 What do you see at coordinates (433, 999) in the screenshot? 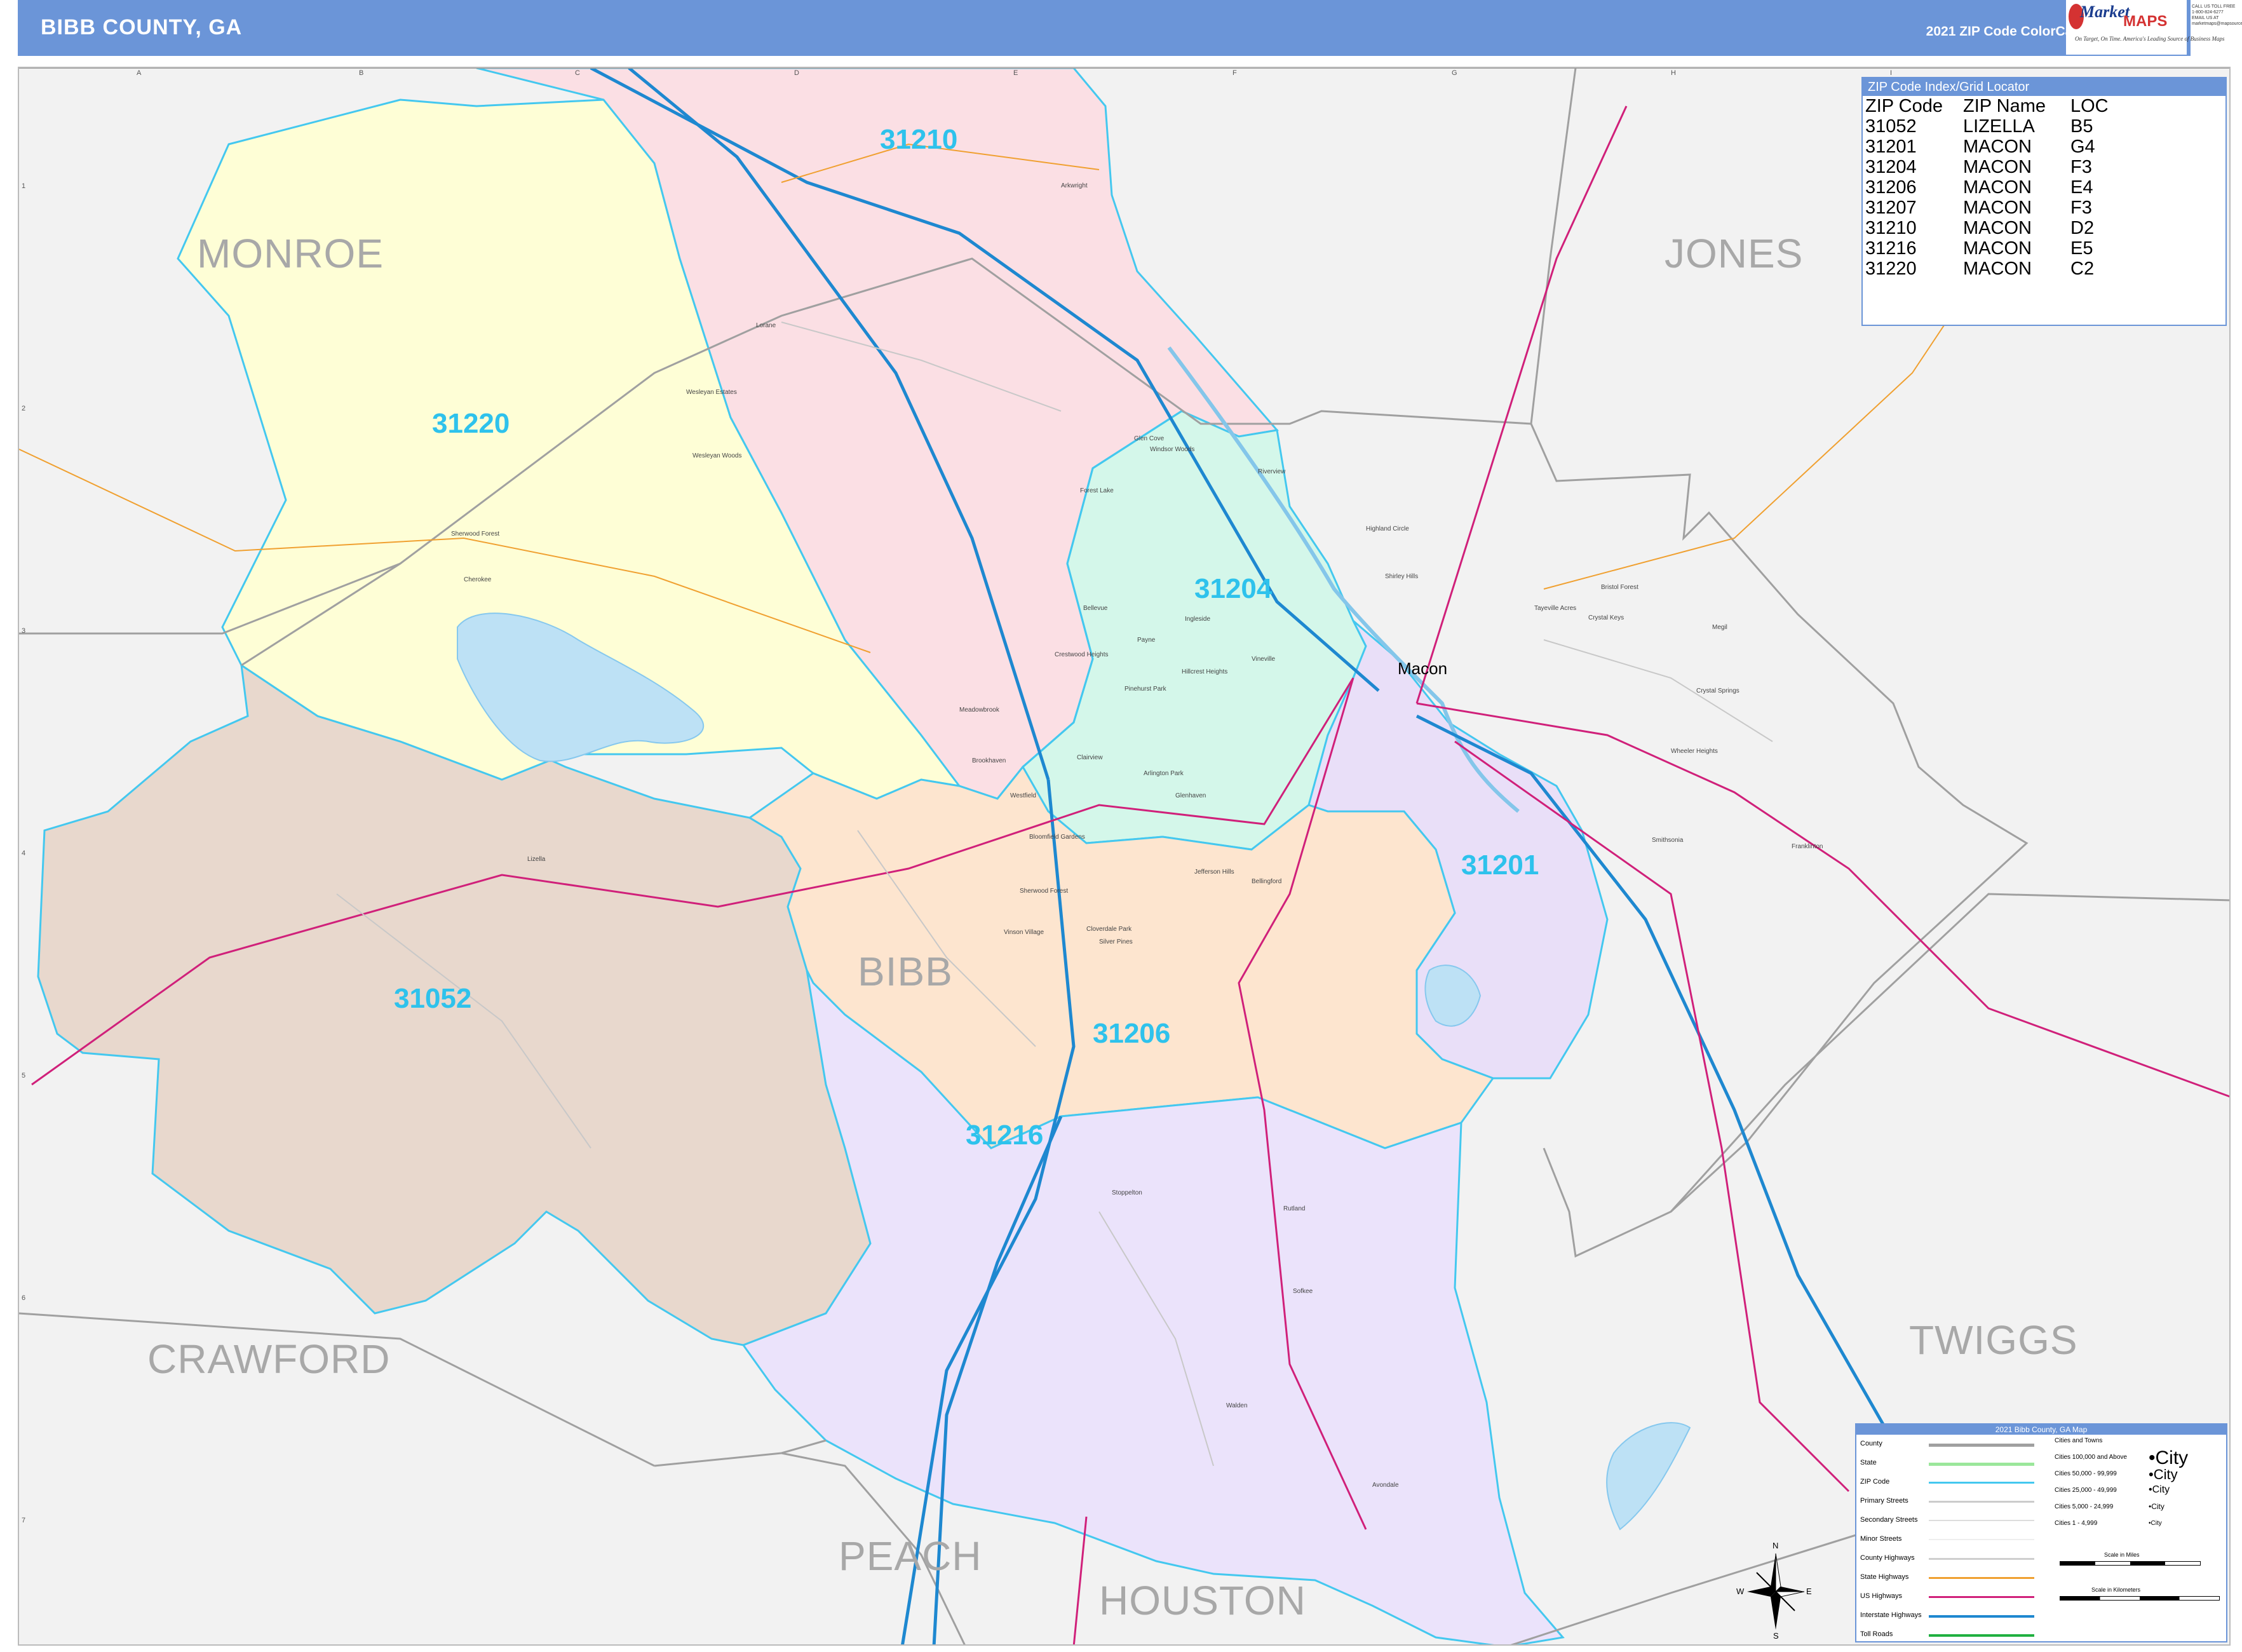
I see `zip-label-31052: 31052` at bounding box center [433, 999].